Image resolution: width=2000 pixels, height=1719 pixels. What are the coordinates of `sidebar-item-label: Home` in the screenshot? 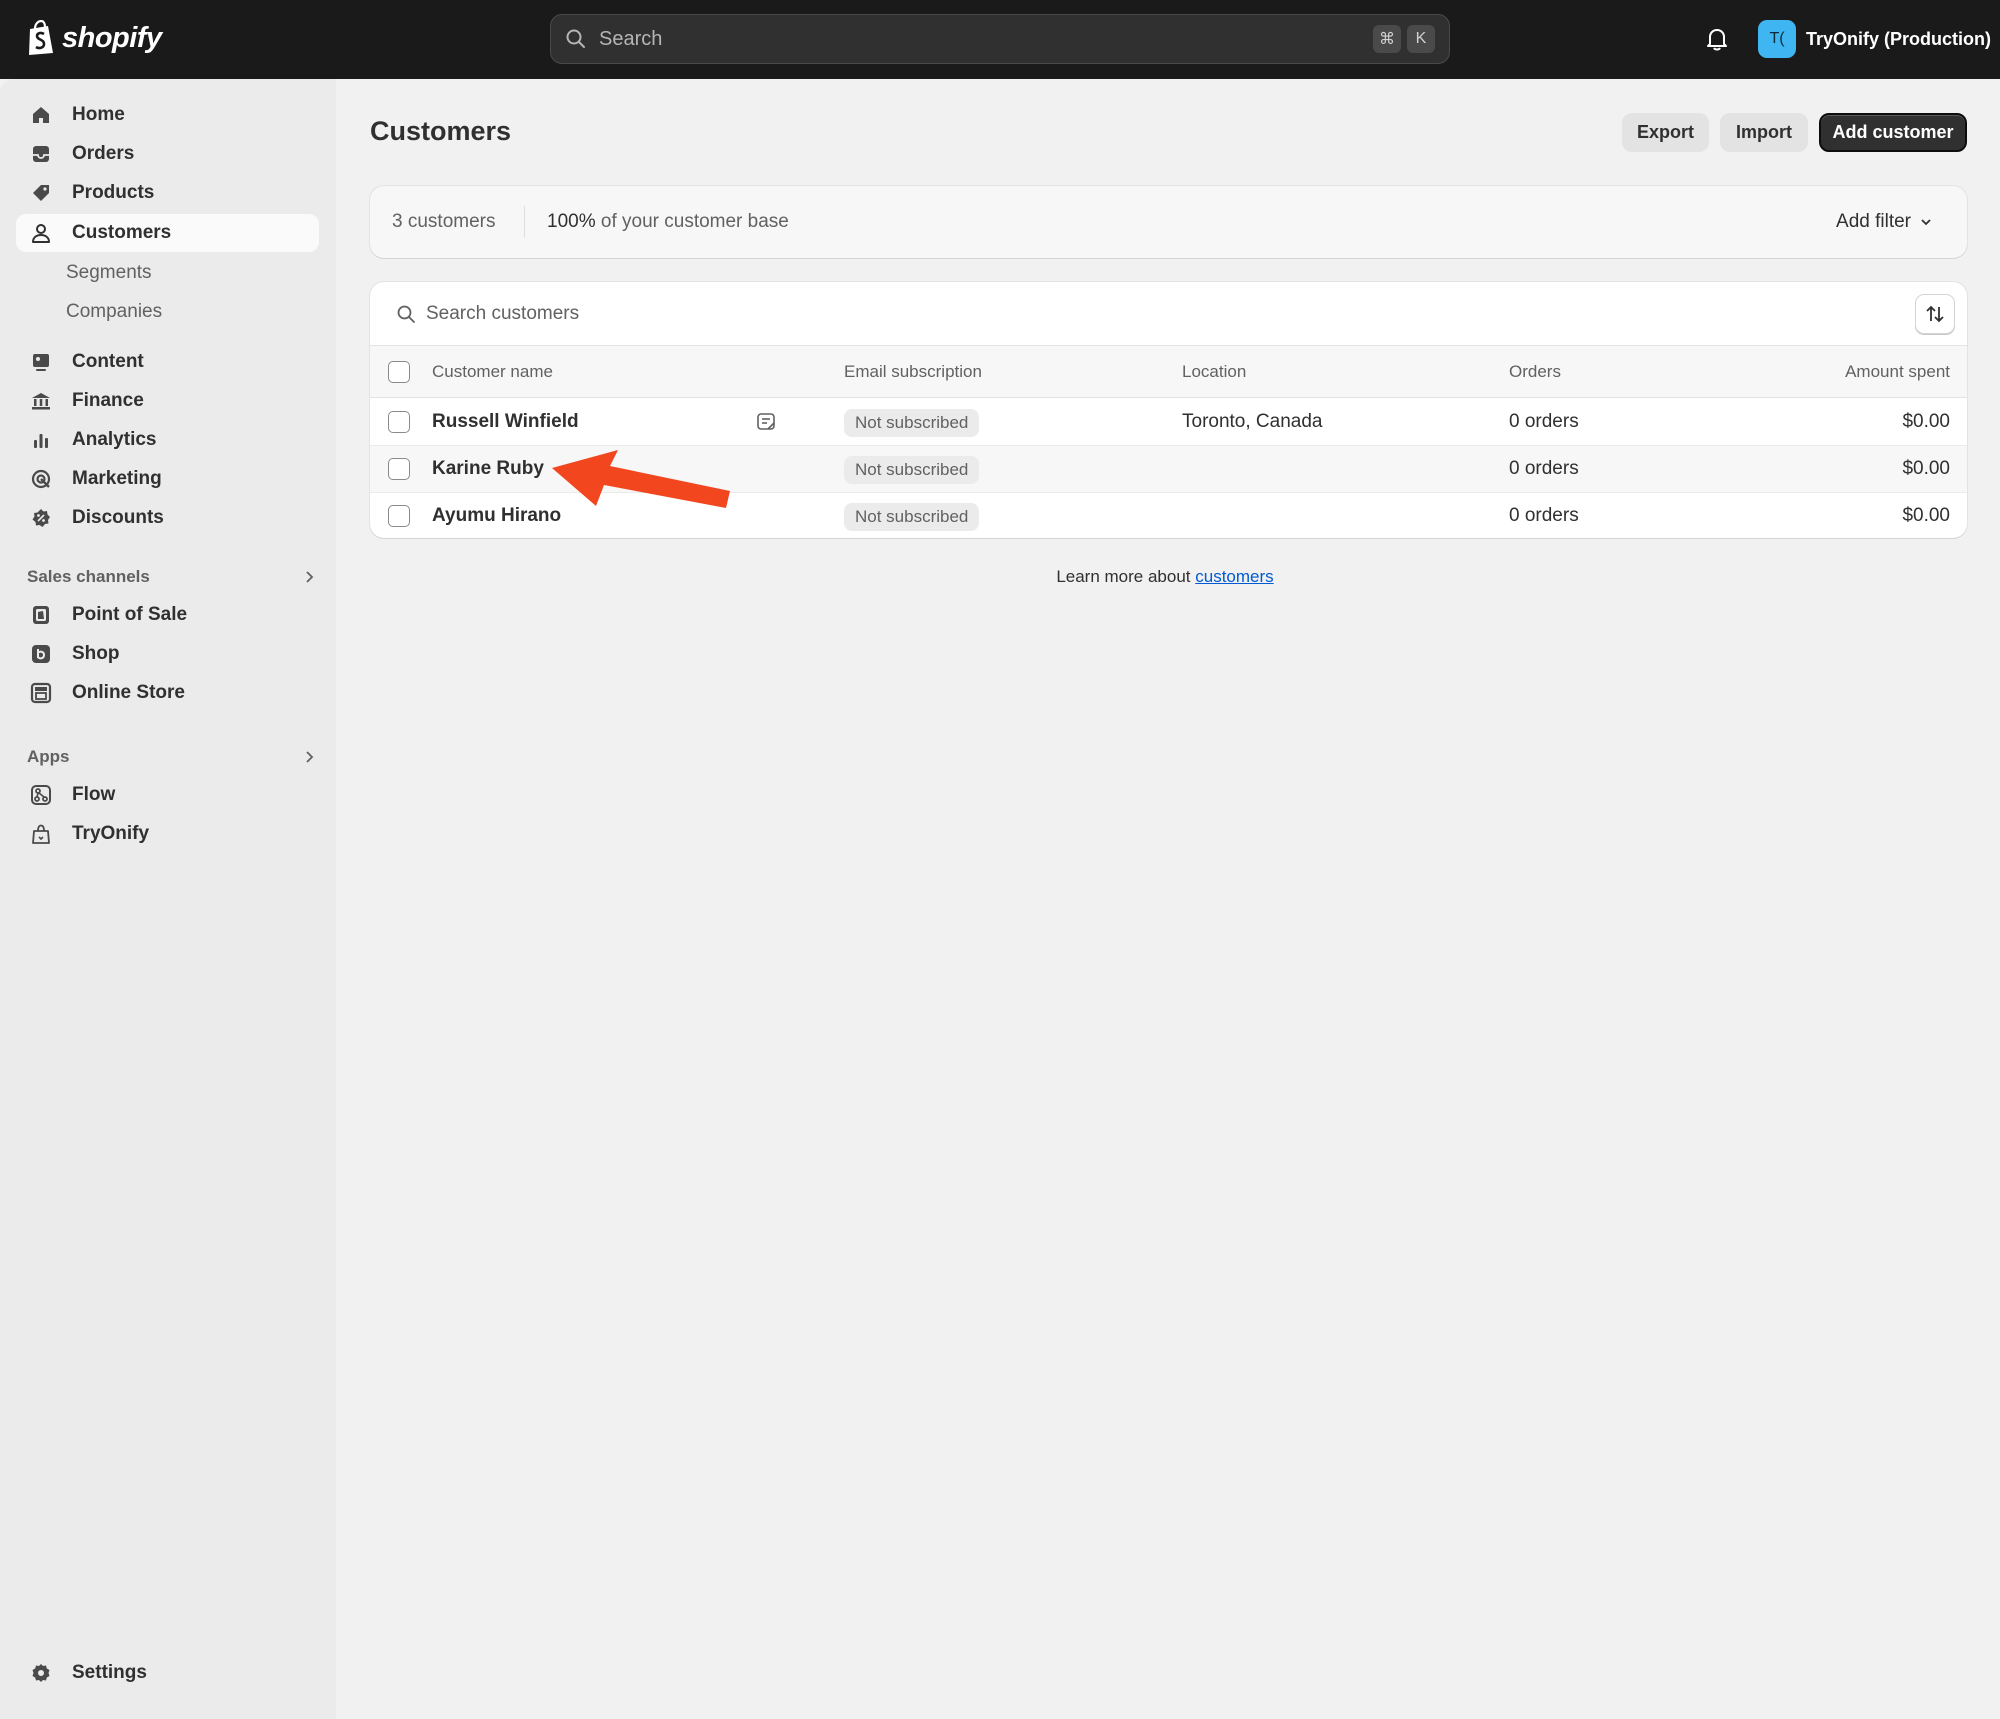 It's located at (98, 114).